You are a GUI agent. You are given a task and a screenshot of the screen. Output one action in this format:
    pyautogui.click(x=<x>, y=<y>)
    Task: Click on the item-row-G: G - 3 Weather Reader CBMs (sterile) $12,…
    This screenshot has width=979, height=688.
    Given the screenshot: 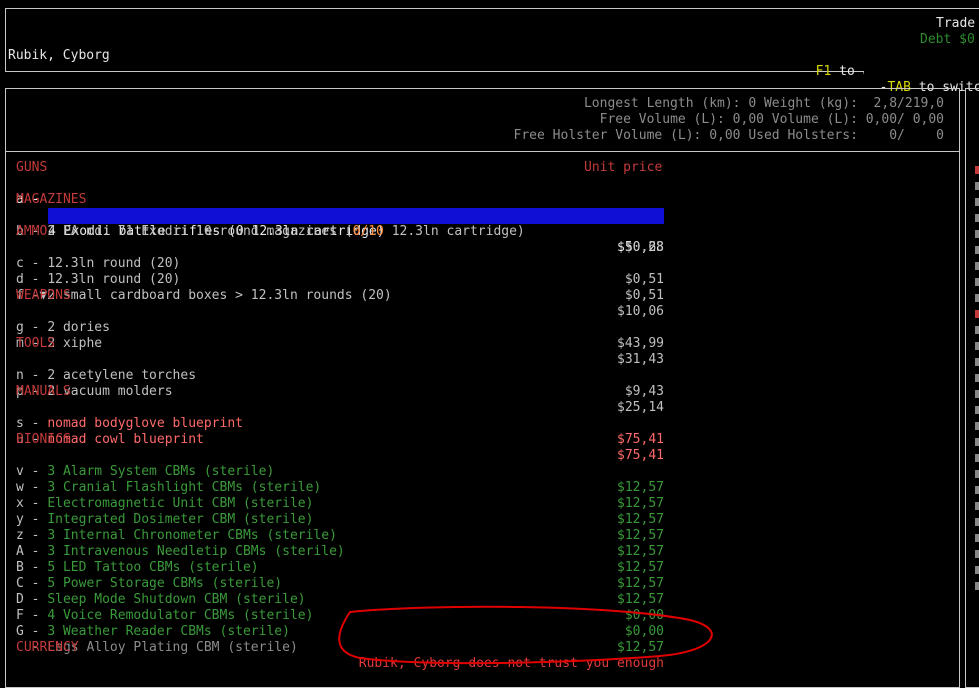 What is the action you would take?
    pyautogui.click(x=340, y=631)
    